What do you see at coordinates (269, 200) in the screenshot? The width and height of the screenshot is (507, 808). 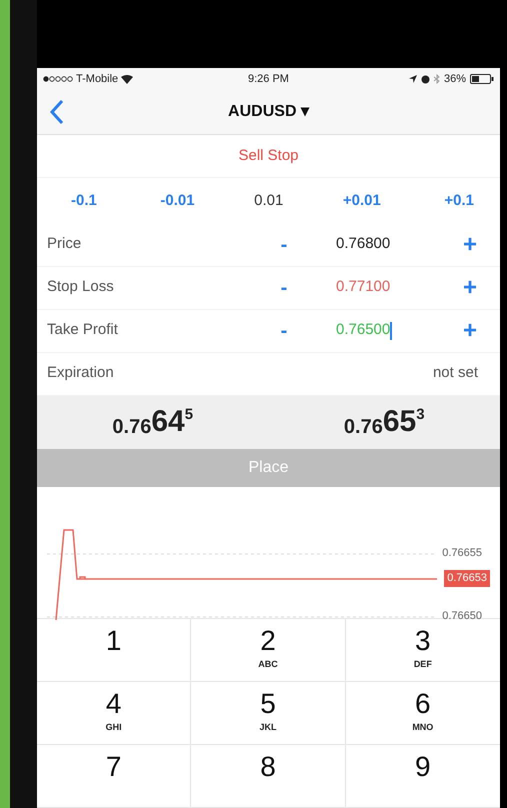 I see `volume-value: 0.01` at bounding box center [269, 200].